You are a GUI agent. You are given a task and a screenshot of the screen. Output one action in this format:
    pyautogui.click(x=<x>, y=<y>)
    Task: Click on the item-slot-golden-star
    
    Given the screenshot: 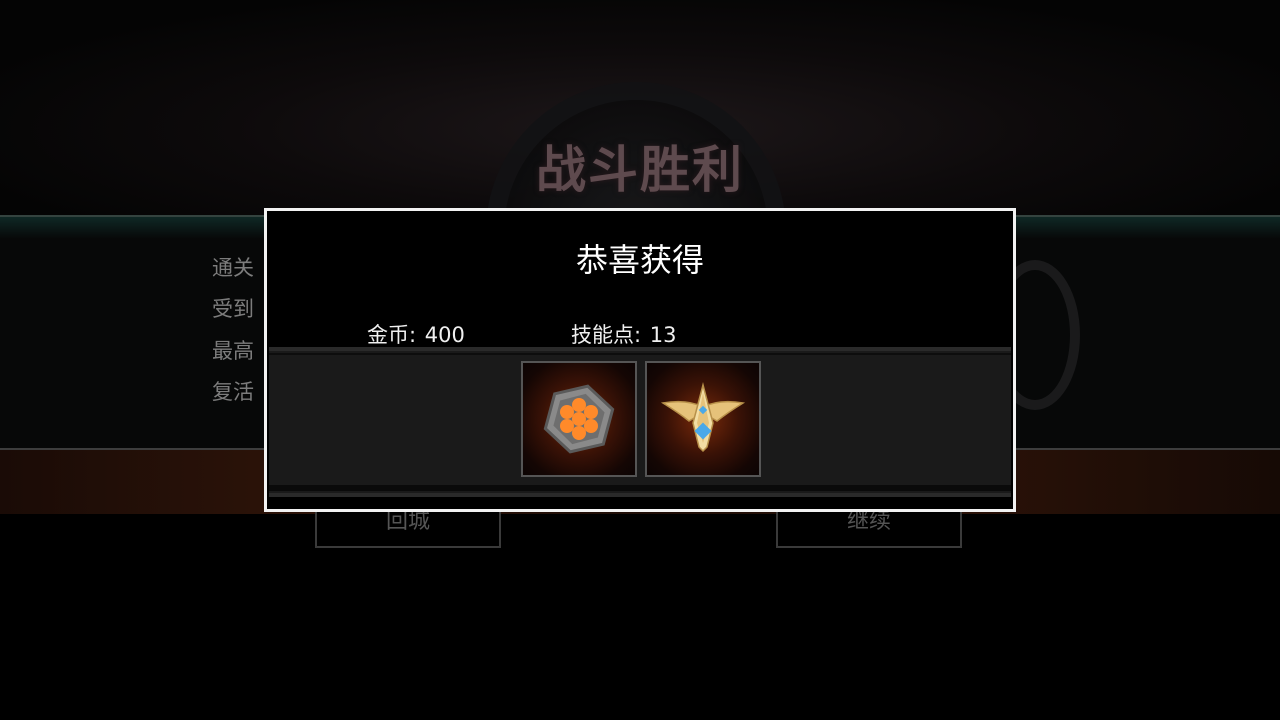 What is the action you would take?
    pyautogui.click(x=703, y=419)
    